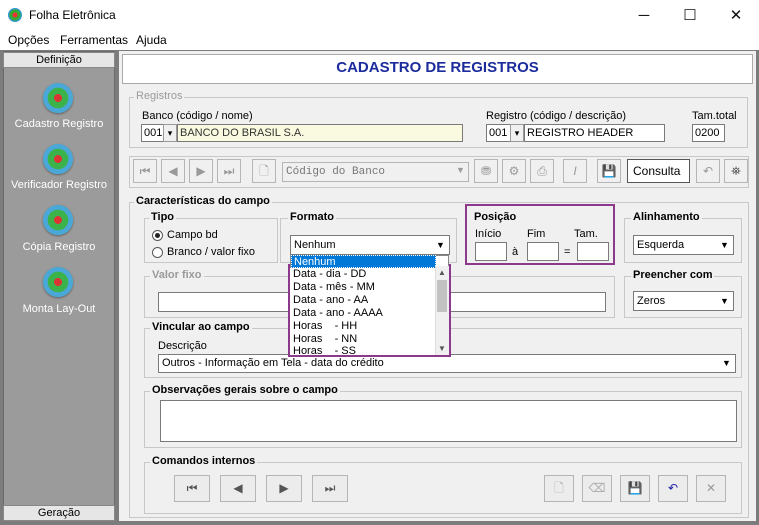 Image resolution: width=759 pixels, height=525 pixels. I want to click on tam-total-field: 0200, so click(708, 133).